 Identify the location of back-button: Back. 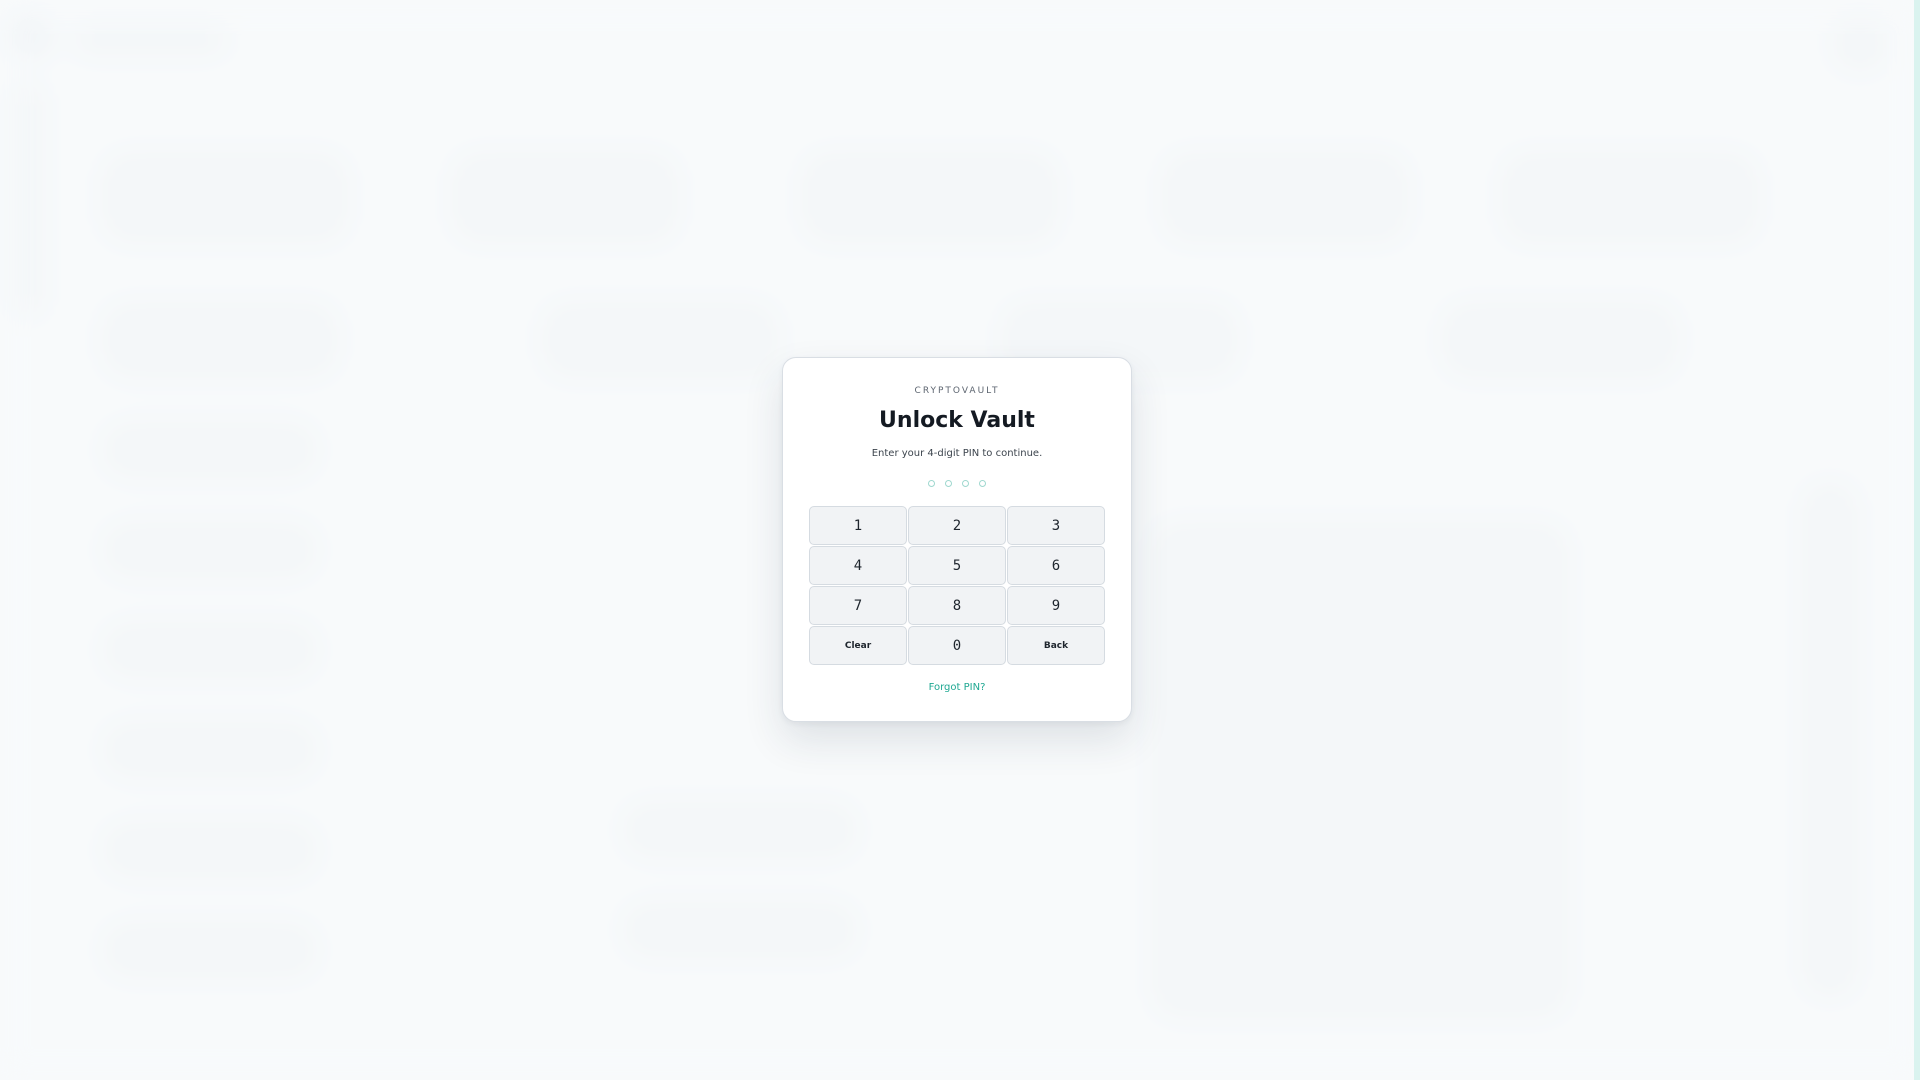
(1056, 645).